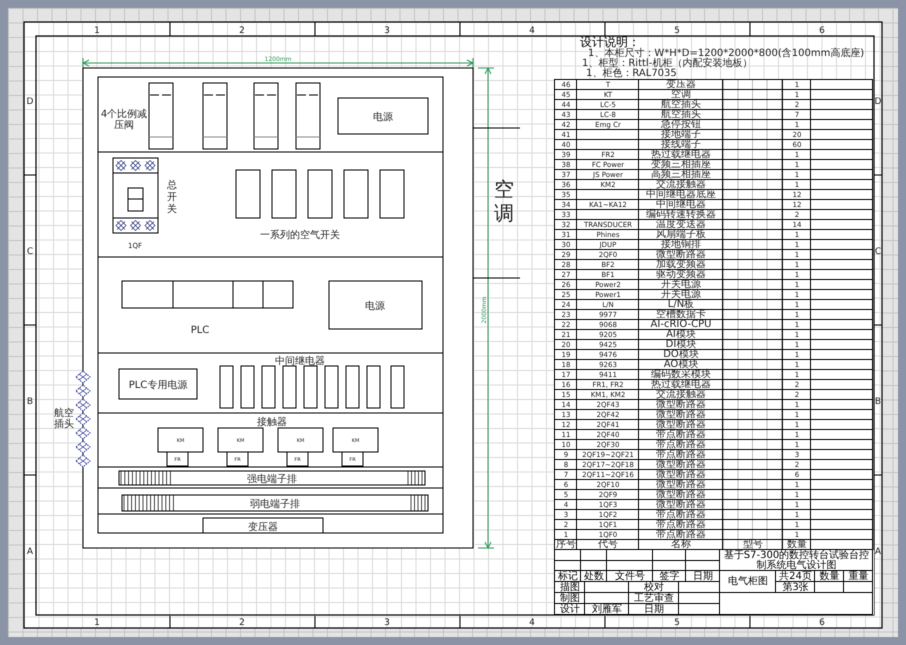  Describe the element at coordinates (681, 275) in the screenshot. I see `table-cell: 驱动变频器` at that location.